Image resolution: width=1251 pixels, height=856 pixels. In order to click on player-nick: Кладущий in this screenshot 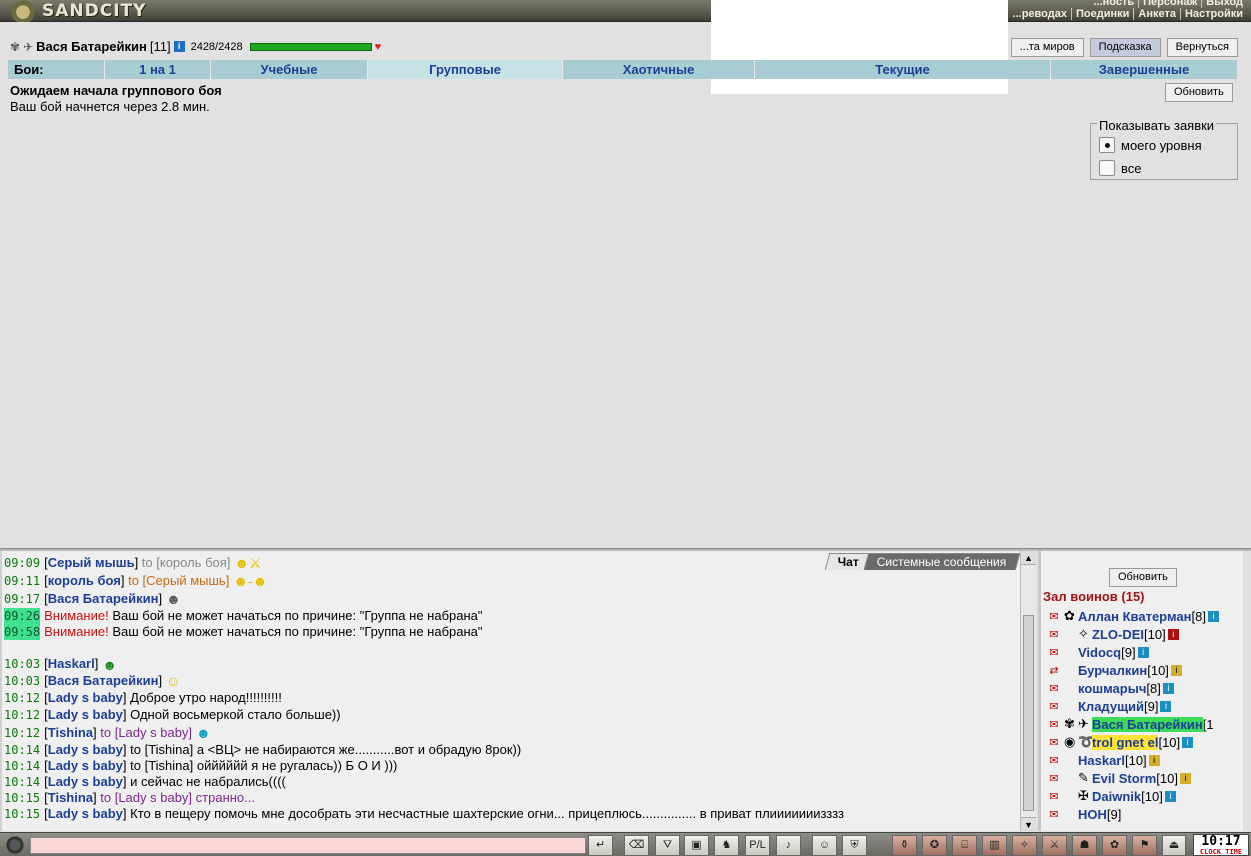, I will do `click(1111, 706)`.